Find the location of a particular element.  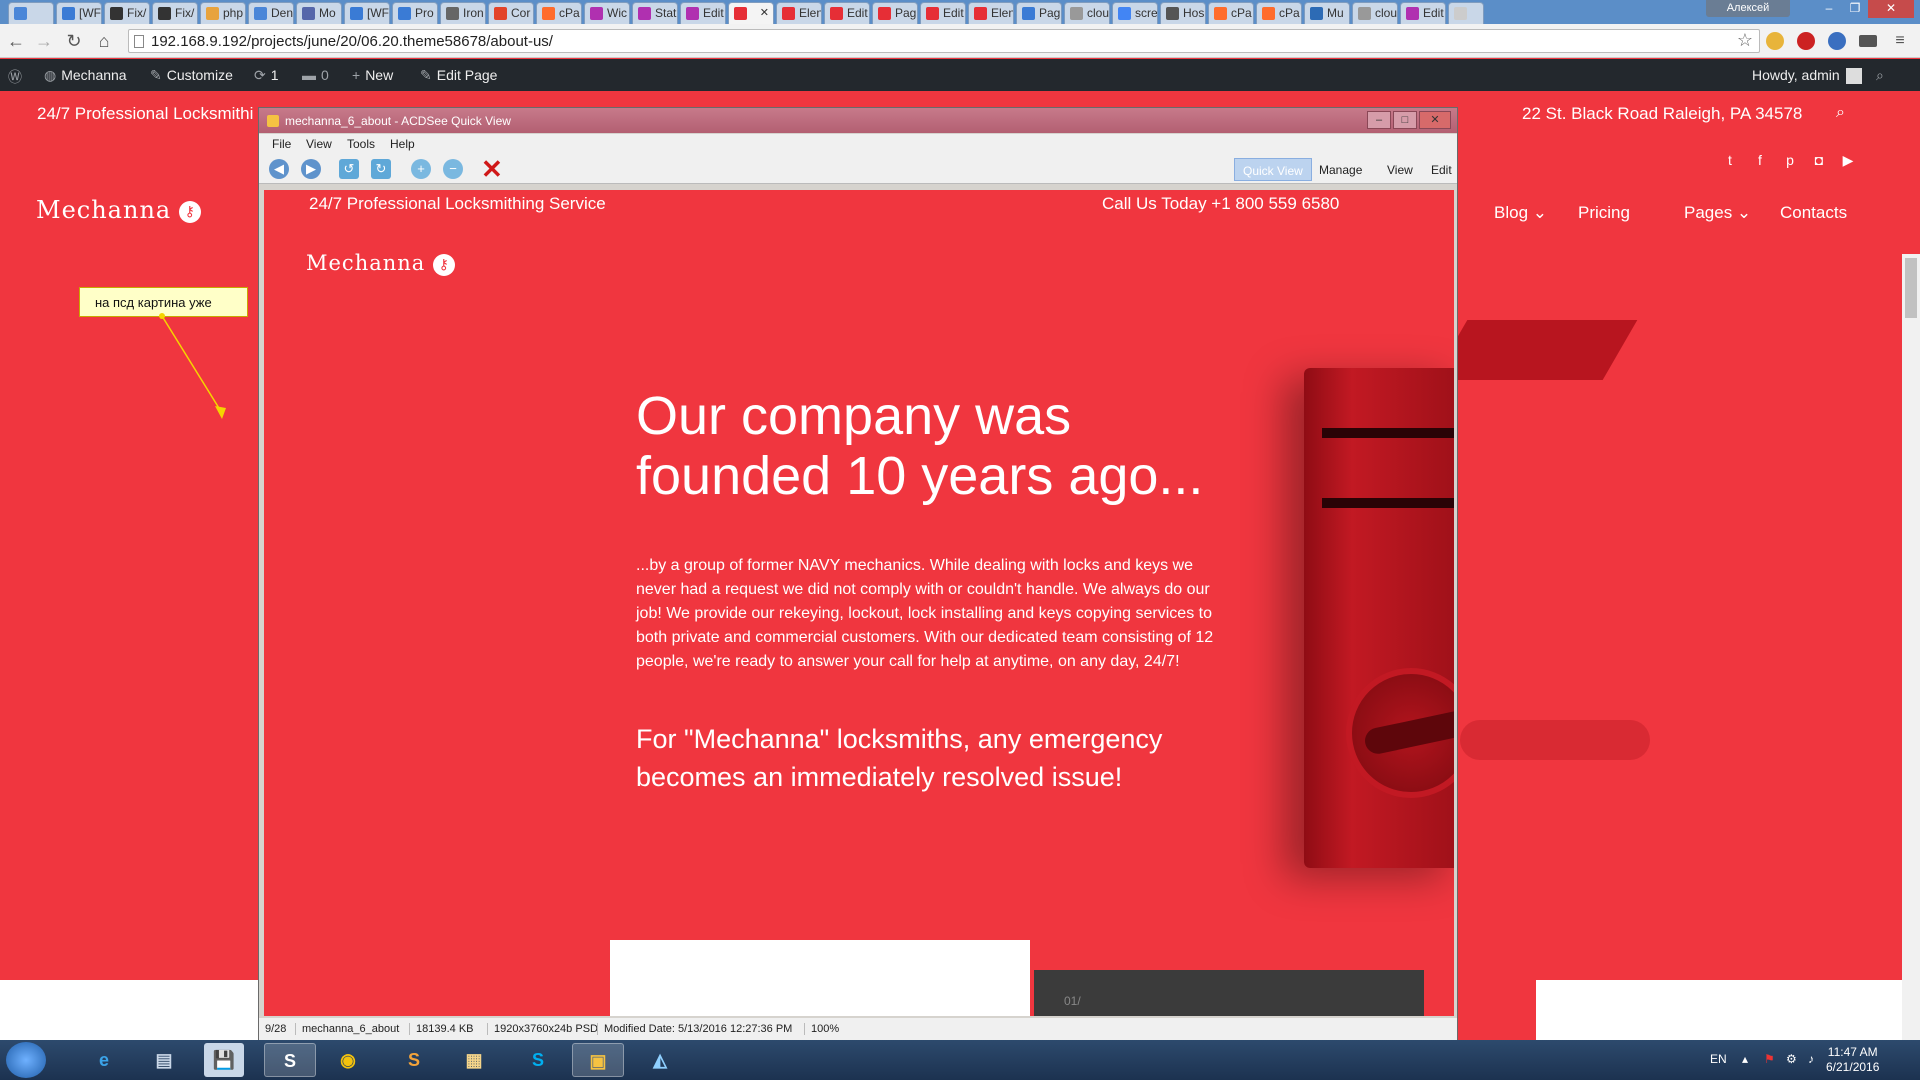

menu-help: Help is located at coordinates (402, 144).